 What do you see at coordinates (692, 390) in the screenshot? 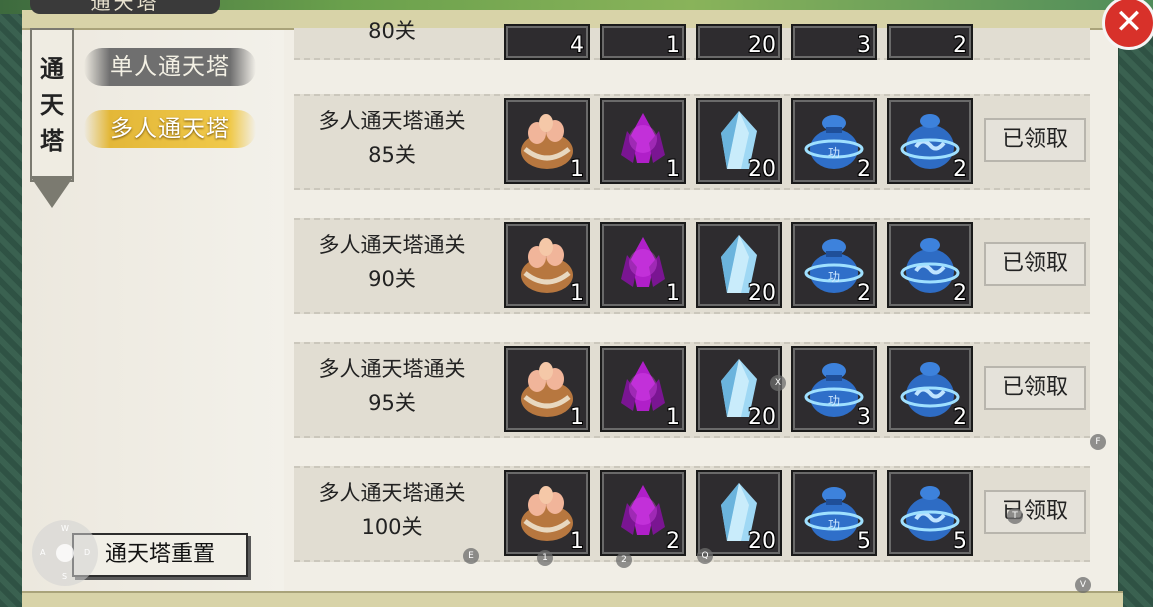
I see `reward-row: 多人通天塔通关 95关 1 1 20 功 3 2 已领取` at bounding box center [692, 390].